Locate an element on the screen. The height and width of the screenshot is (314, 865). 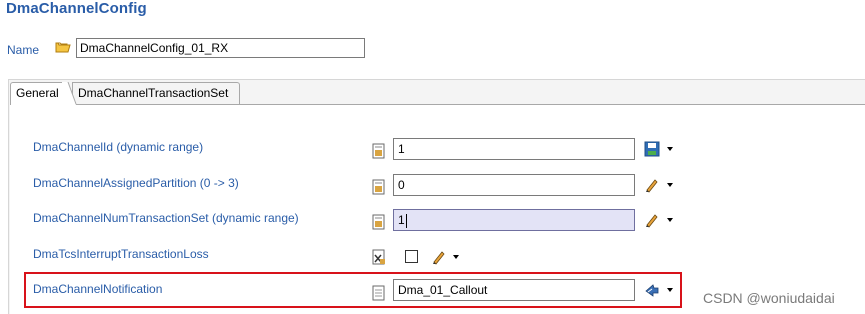
page-title: DmaChannelConfig is located at coordinates (76, 8).